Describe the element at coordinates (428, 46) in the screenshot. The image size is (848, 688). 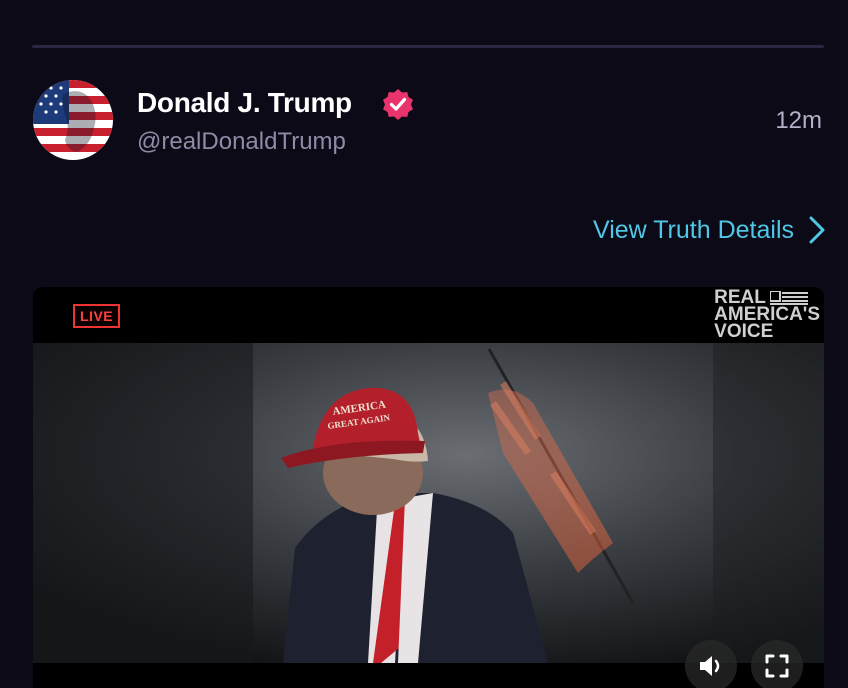
I see `top-divider` at that location.